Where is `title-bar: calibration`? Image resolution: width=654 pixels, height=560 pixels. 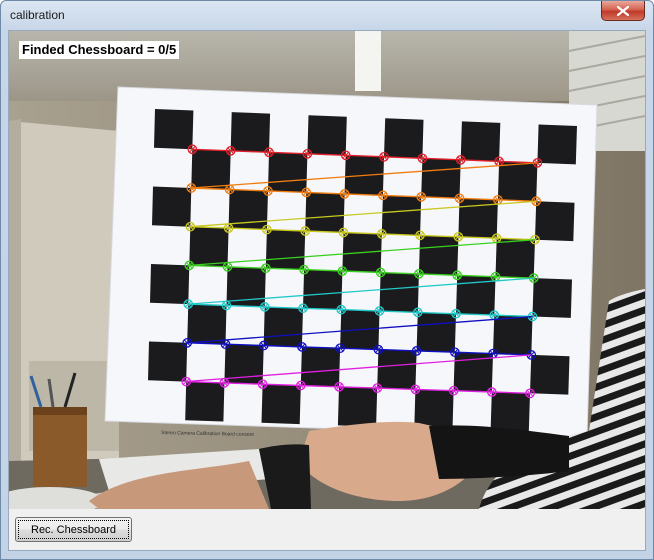
title-bar: calibration is located at coordinates (327, 15).